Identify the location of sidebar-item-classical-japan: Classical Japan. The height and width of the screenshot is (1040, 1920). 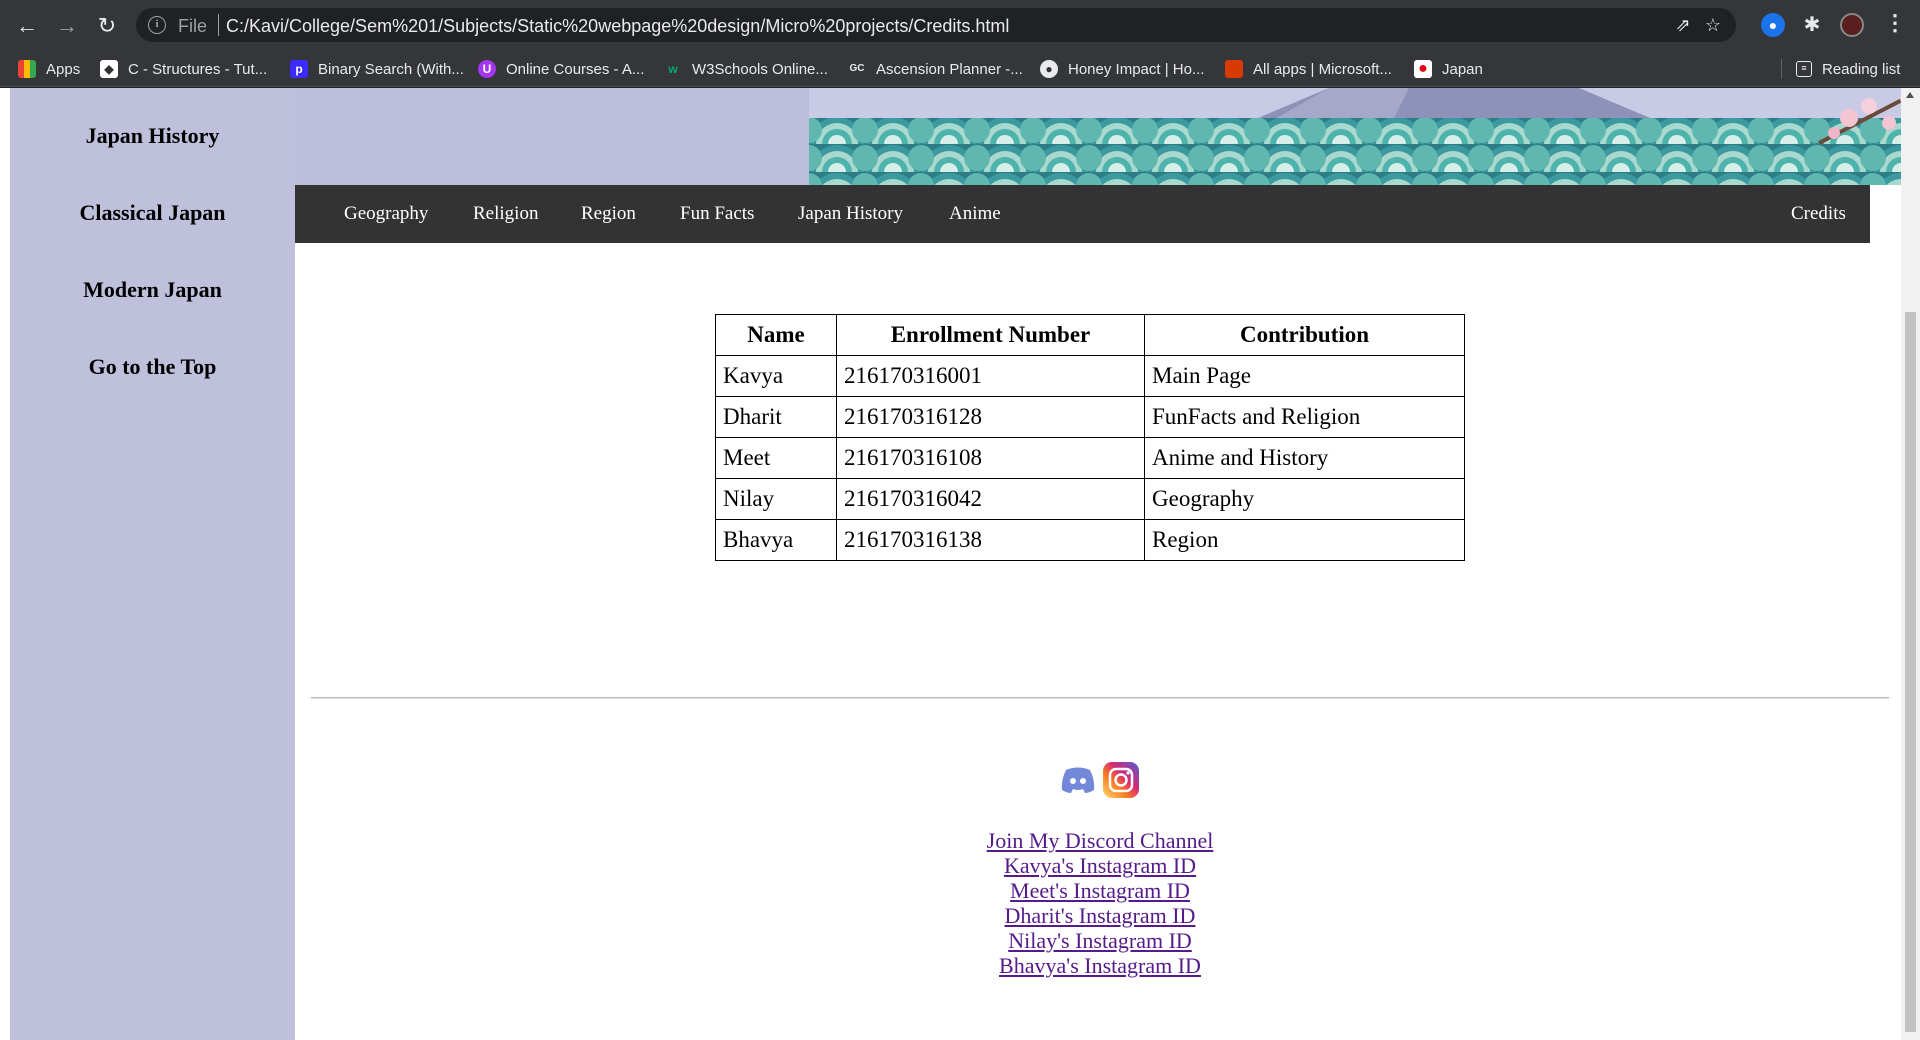
(152, 213).